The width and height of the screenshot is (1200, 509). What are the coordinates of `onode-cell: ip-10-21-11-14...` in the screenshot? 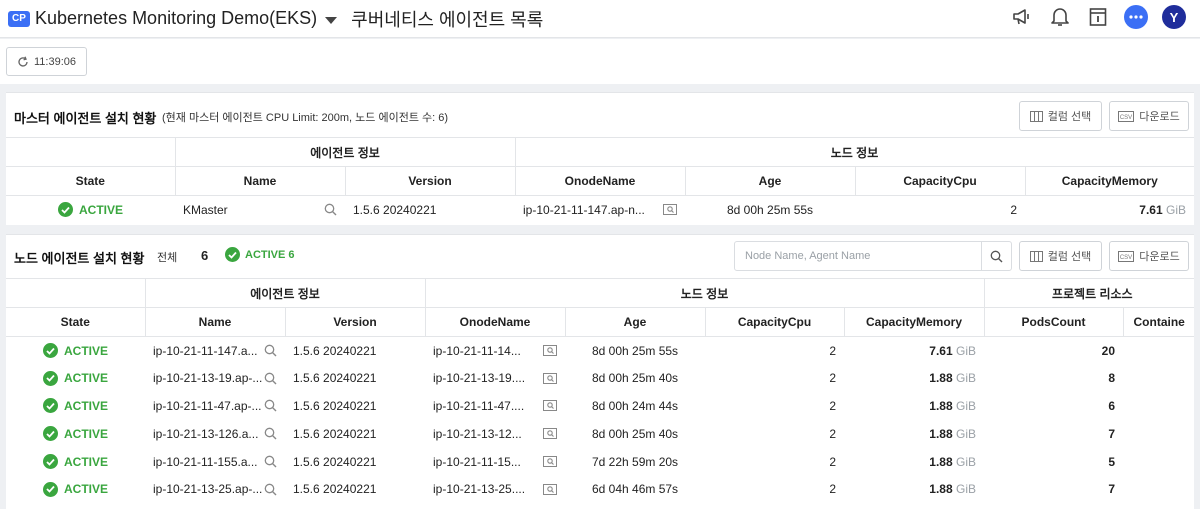 It's located at (495, 351).